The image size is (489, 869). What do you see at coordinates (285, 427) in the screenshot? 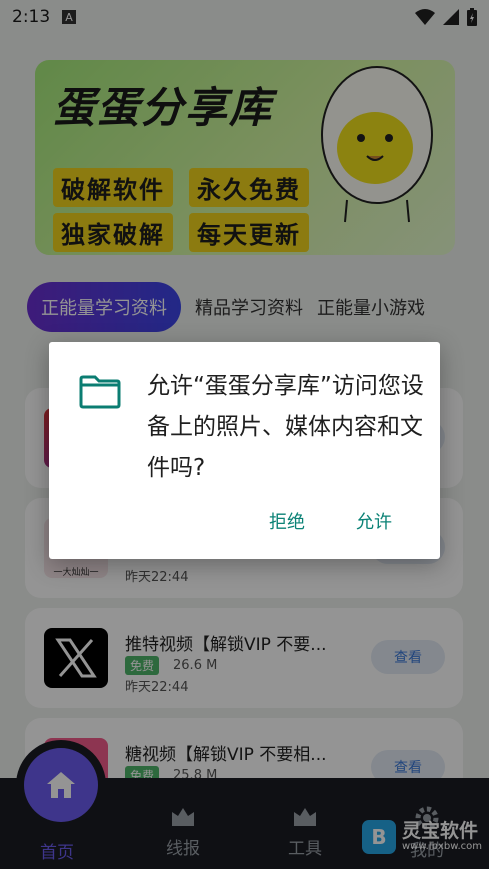
I see `dialog-message: 允许“蛋蛋分享库”访问您设备上的照片、媒体内容和文件吗?` at bounding box center [285, 427].